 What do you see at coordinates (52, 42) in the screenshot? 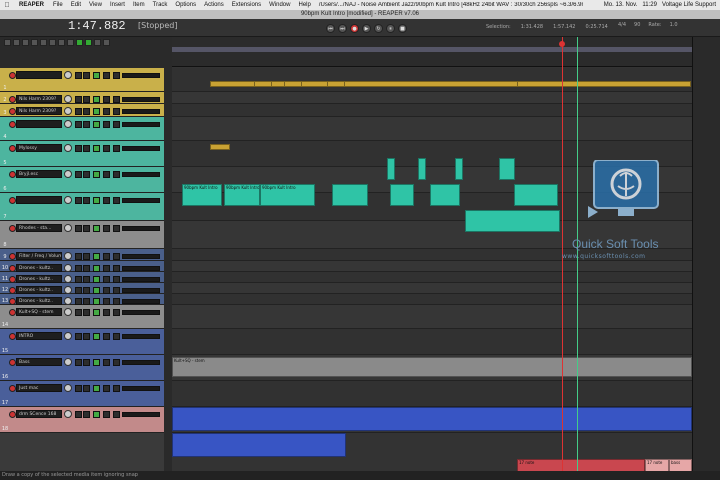
I see `lock-icon` at bounding box center [52, 42].